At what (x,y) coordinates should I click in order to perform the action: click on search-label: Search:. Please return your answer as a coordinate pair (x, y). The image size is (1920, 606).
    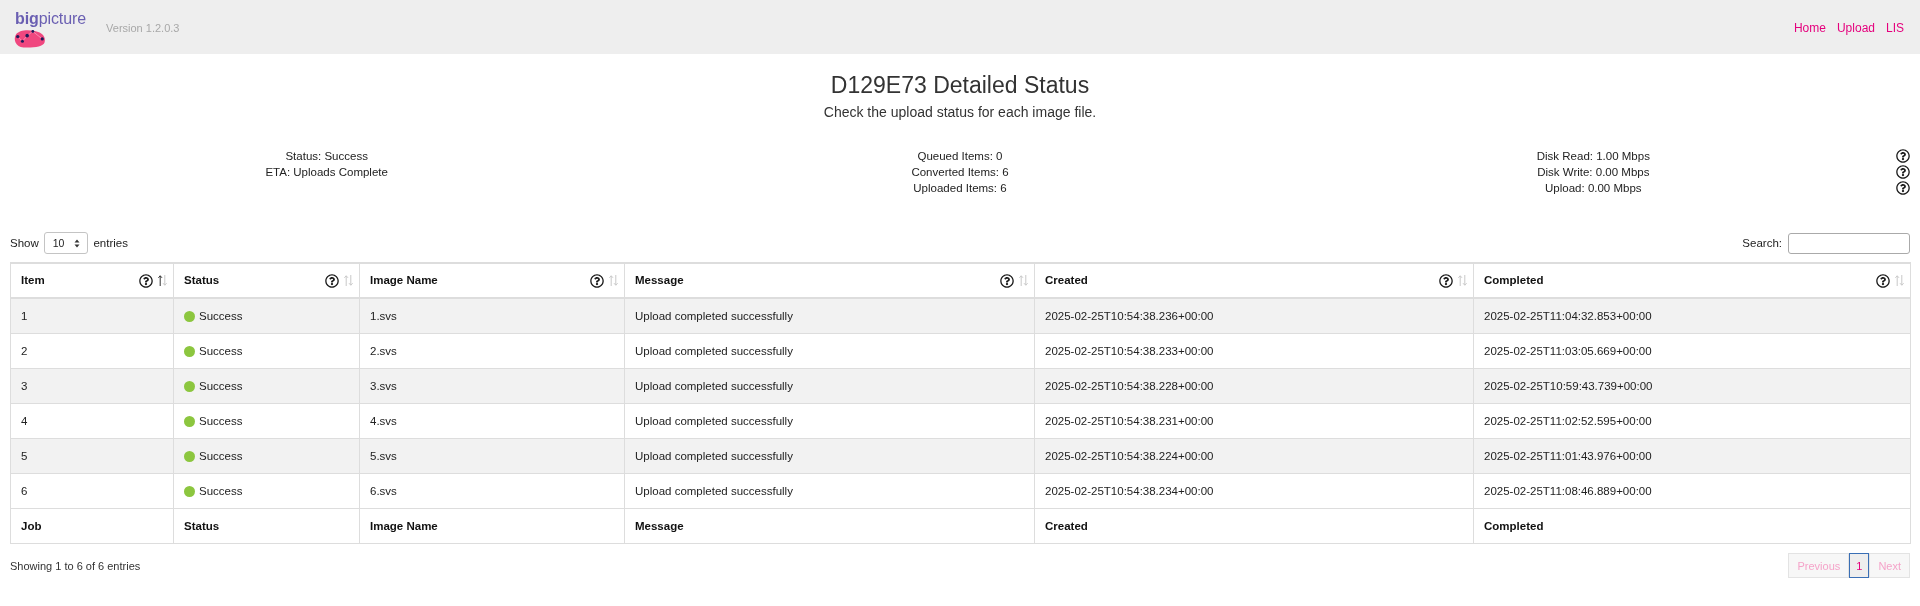
    Looking at the image, I should click on (1762, 243).